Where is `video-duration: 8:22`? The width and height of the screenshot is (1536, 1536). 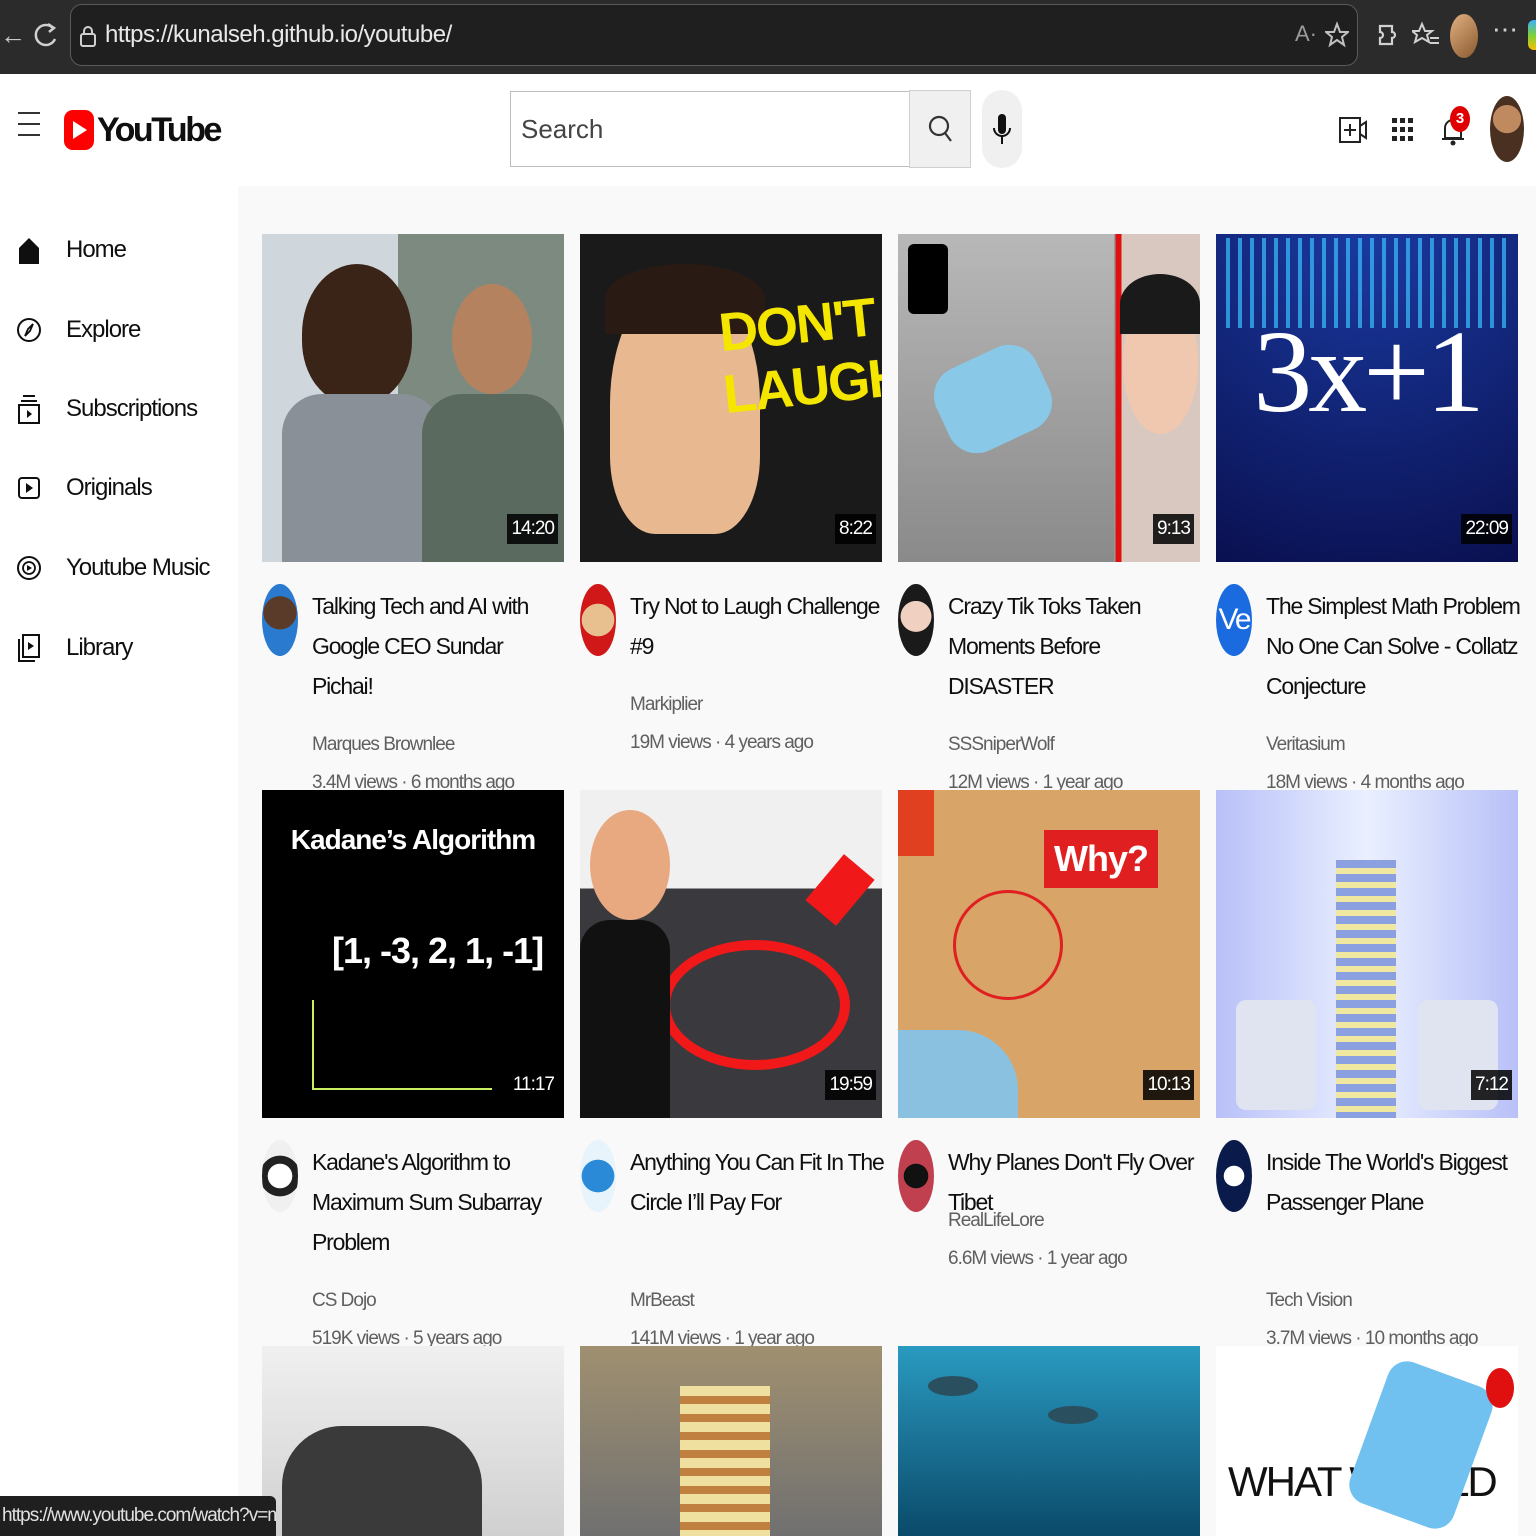
video-duration: 8:22 is located at coordinates (855, 529).